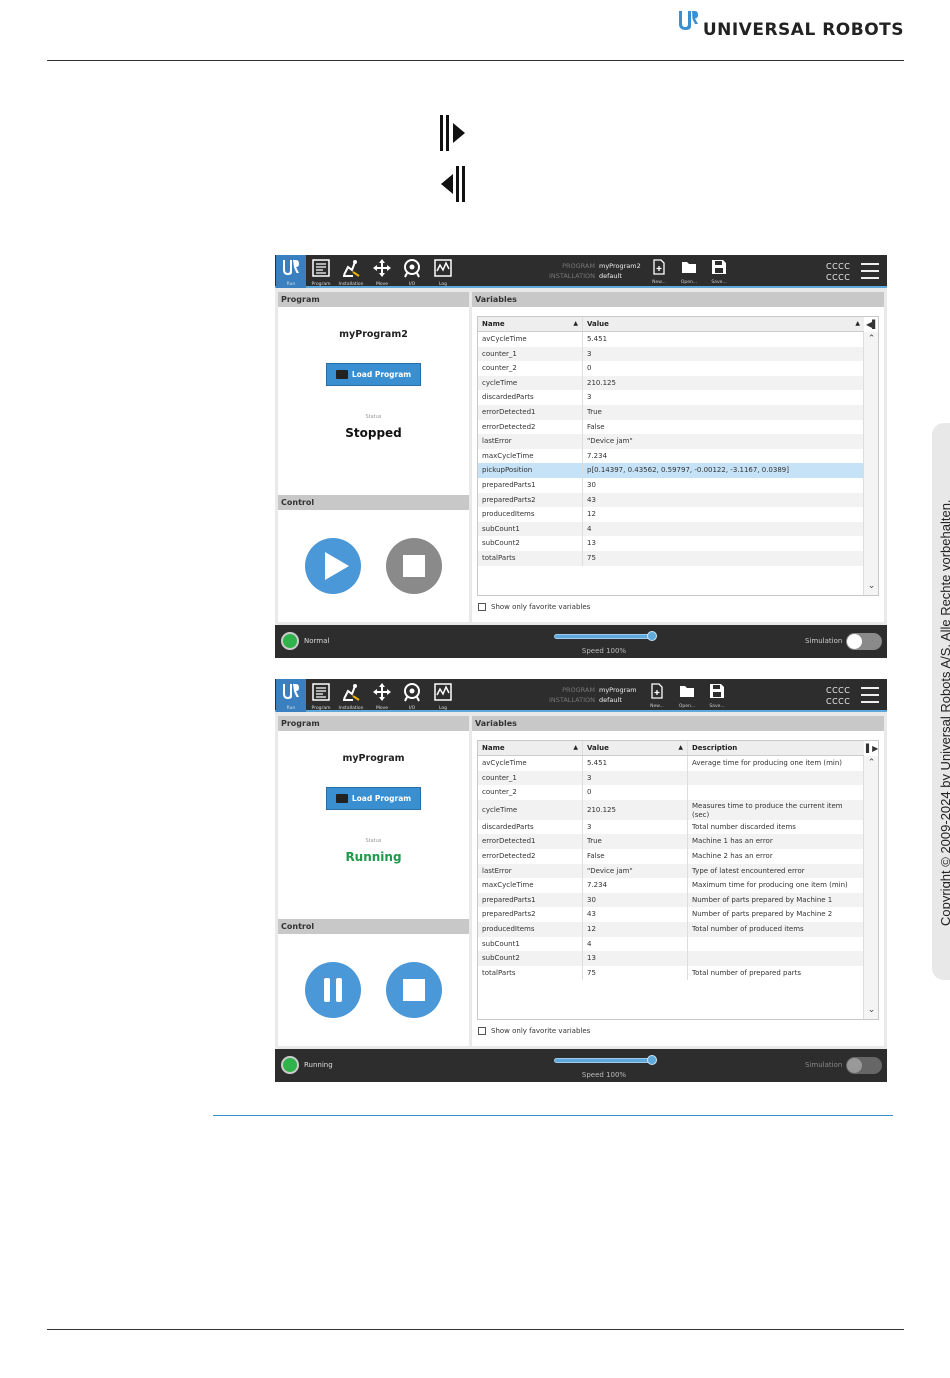  I want to click on table-row: errorDetected2 False, so click(671, 427).